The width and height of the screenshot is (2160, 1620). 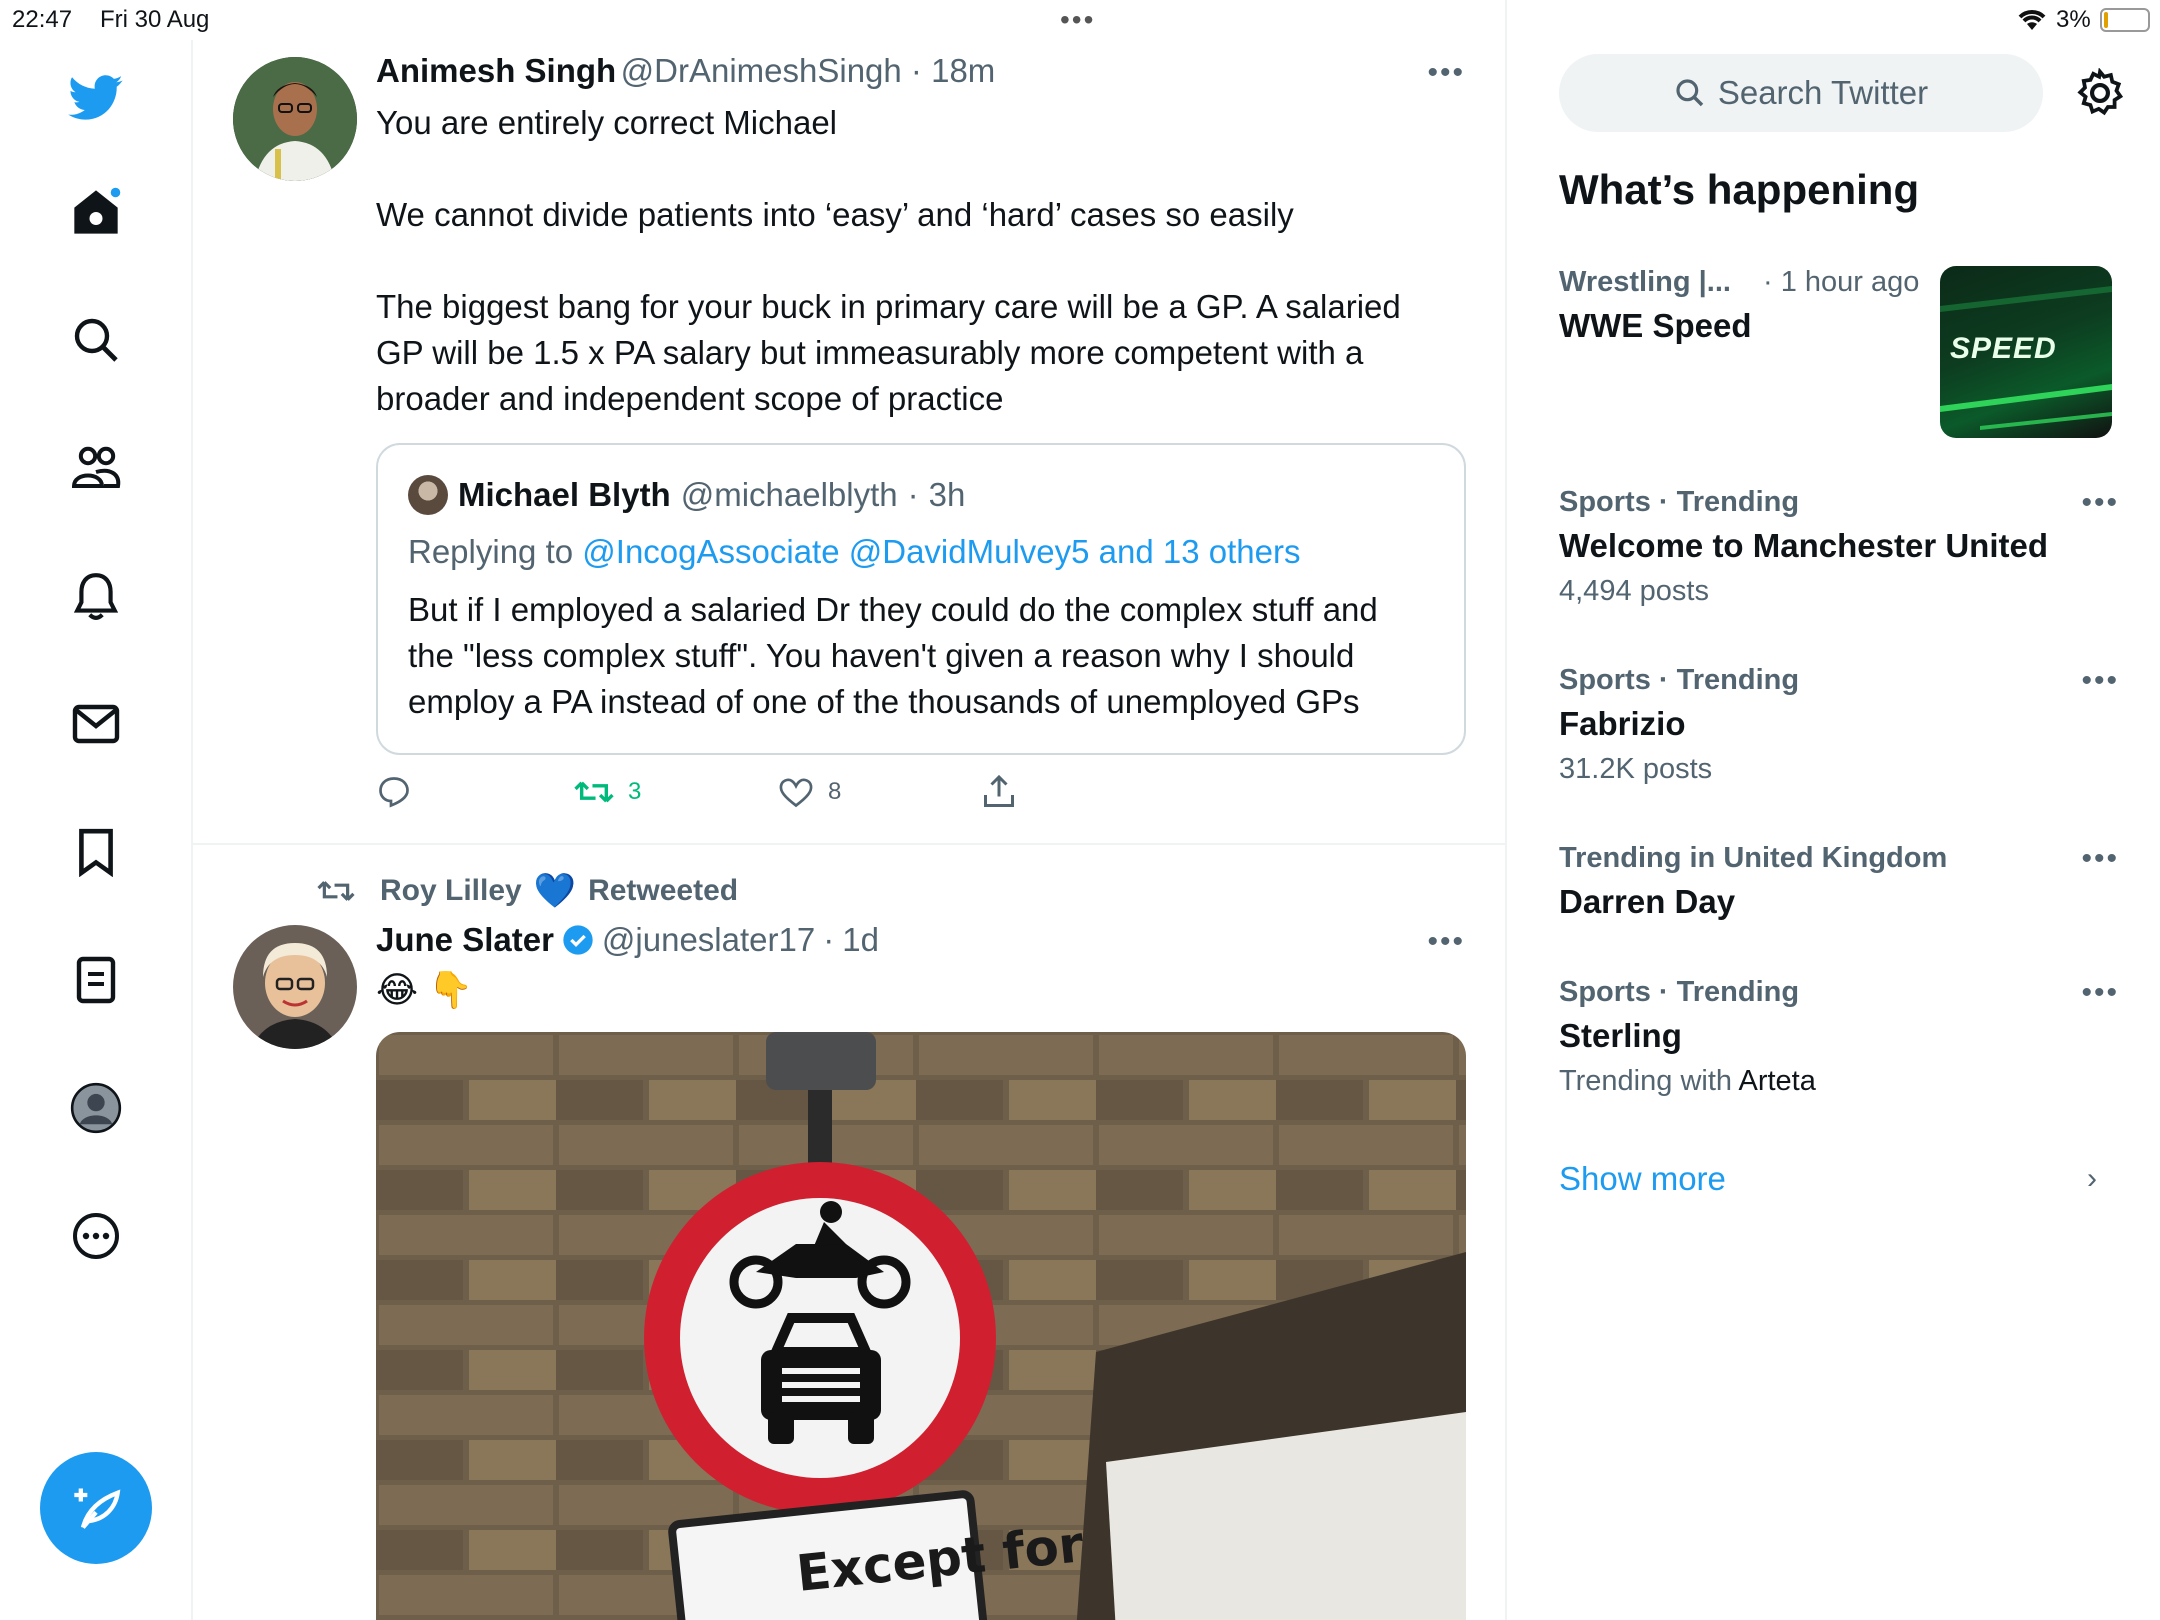 I want to click on battery-icon, so click(x=2125, y=20).